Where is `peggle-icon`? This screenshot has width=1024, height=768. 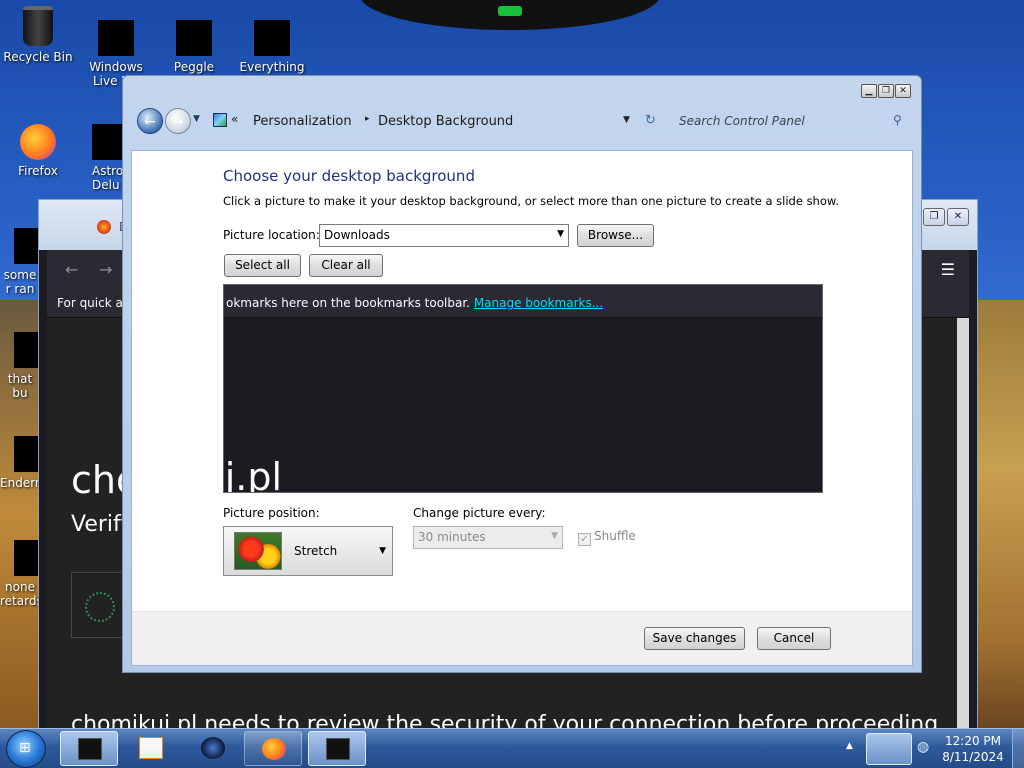 peggle-icon is located at coordinates (194, 38).